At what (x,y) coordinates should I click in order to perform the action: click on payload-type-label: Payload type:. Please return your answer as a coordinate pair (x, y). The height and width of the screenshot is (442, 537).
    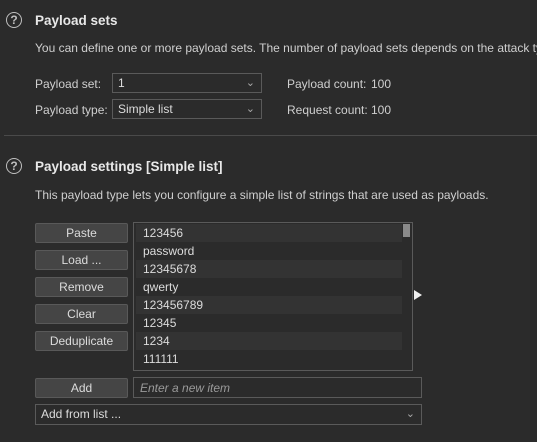
    Looking at the image, I should click on (71, 110).